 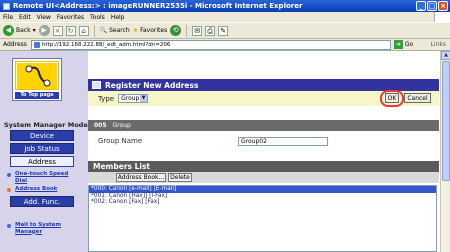 What do you see at coordinates (152, 85) in the screenshot?
I see `register-title: Register New Address` at bounding box center [152, 85].